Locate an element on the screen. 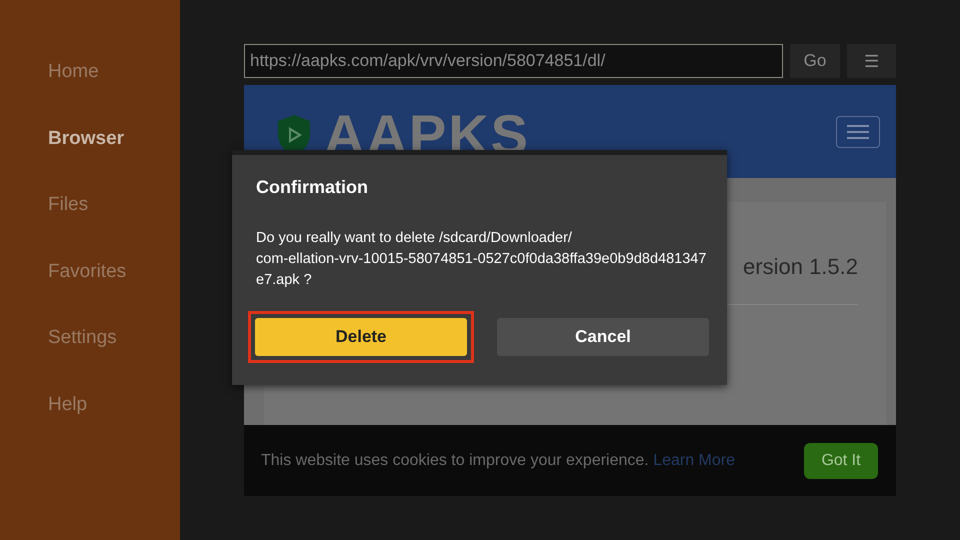 This screenshot has width=960, height=540. sidebar-item: Home is located at coordinates (90, 83).